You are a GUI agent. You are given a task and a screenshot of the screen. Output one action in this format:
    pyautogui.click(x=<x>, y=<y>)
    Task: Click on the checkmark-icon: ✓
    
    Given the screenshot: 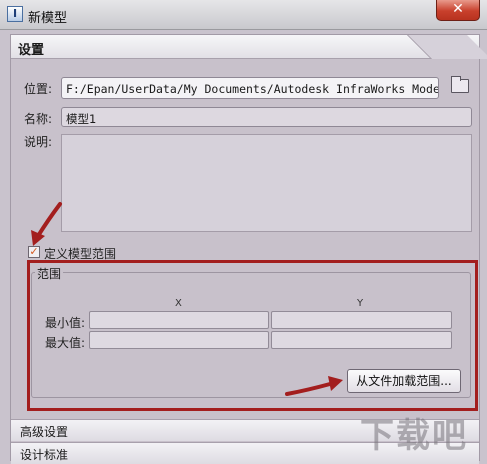 What is the action you would take?
    pyautogui.click(x=34, y=251)
    